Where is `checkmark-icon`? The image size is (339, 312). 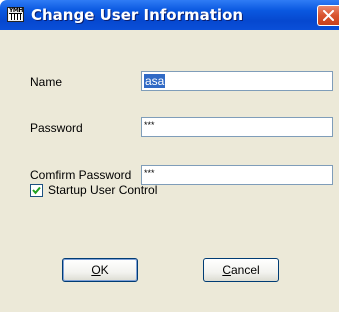 checkmark-icon is located at coordinates (36, 190).